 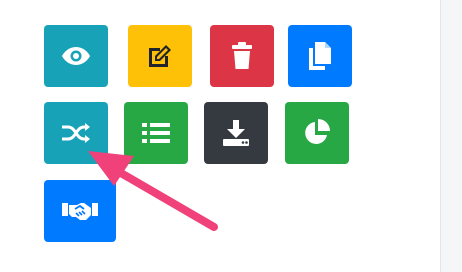 I want to click on list-button, so click(x=156, y=133).